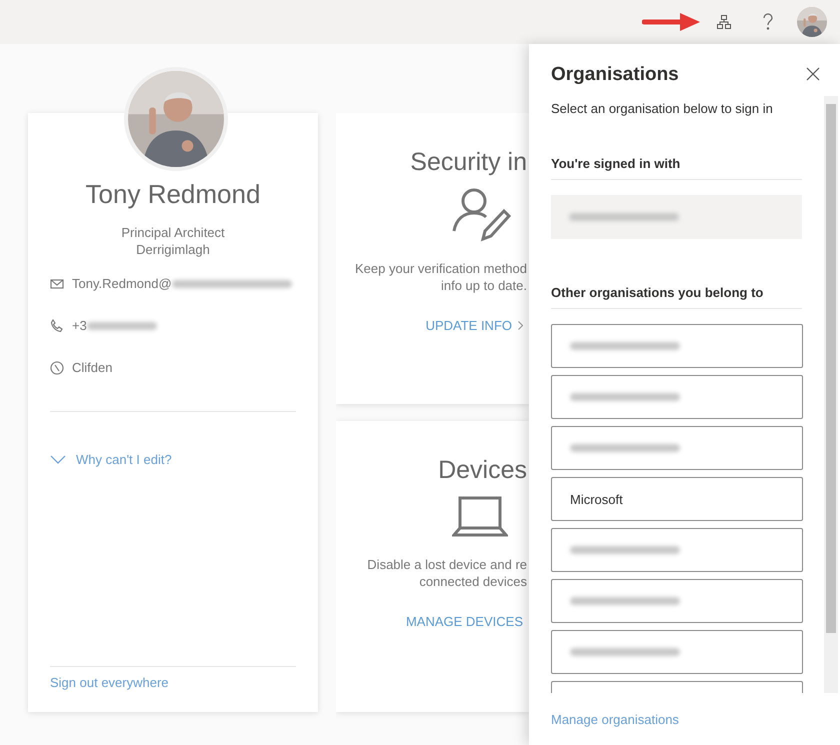 The width and height of the screenshot is (840, 745). I want to click on laptop-icon, so click(480, 517).